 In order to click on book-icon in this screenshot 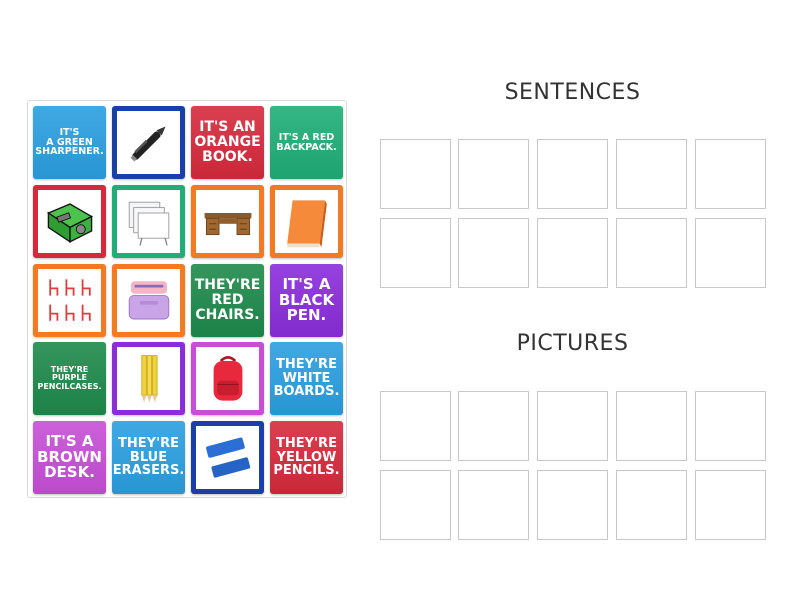, I will do `click(307, 222)`.